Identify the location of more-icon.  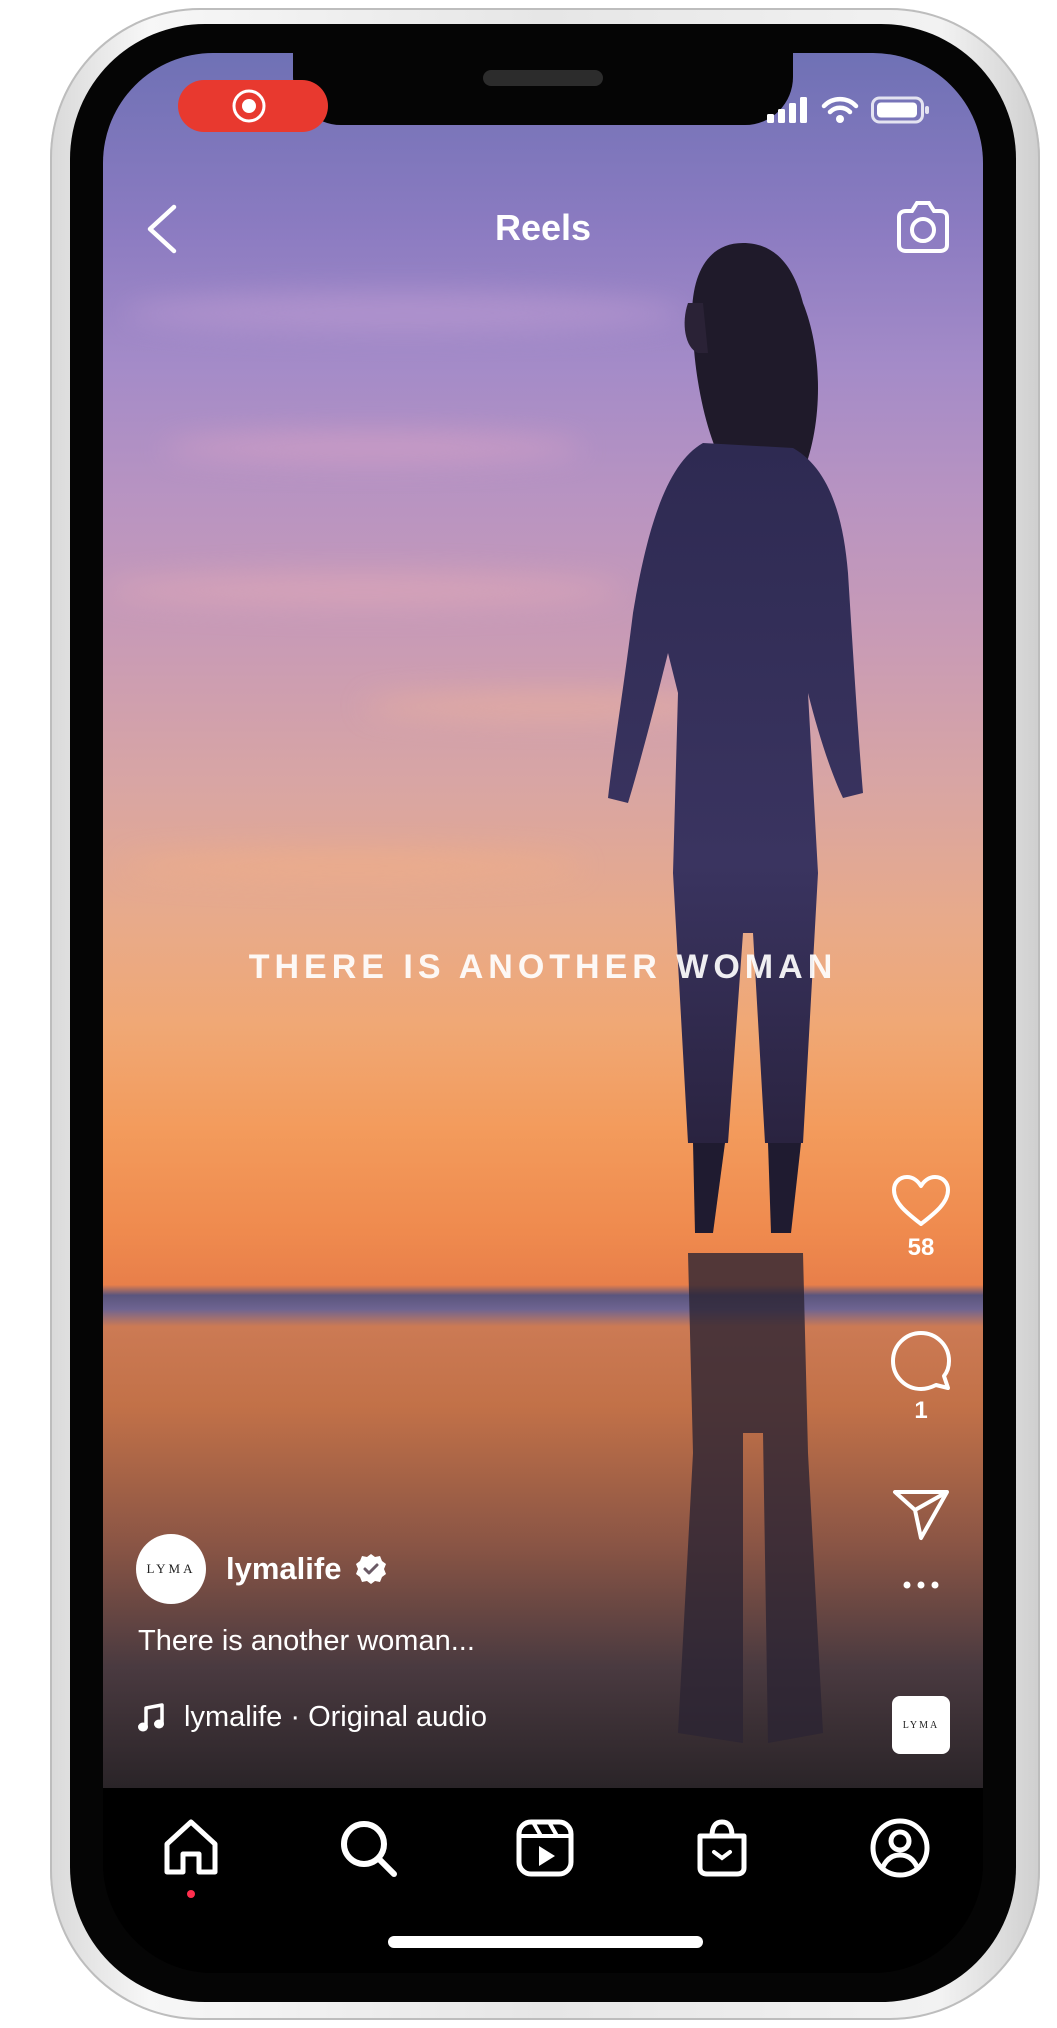
(921, 1585).